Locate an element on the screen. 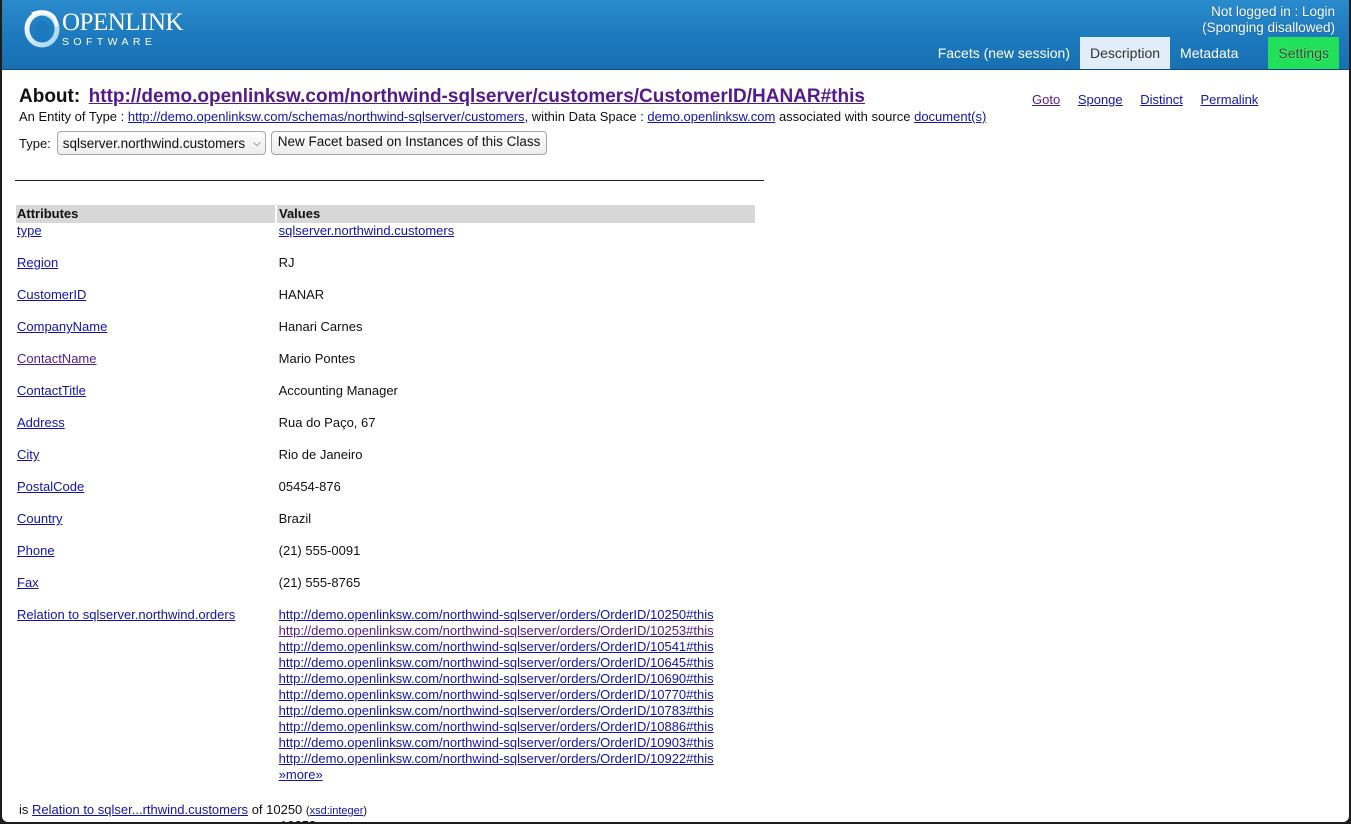 Image resolution: width=1351 pixels, height=824 pixels. sponging-status: (Sponging disallowed) is located at coordinates (1268, 27).